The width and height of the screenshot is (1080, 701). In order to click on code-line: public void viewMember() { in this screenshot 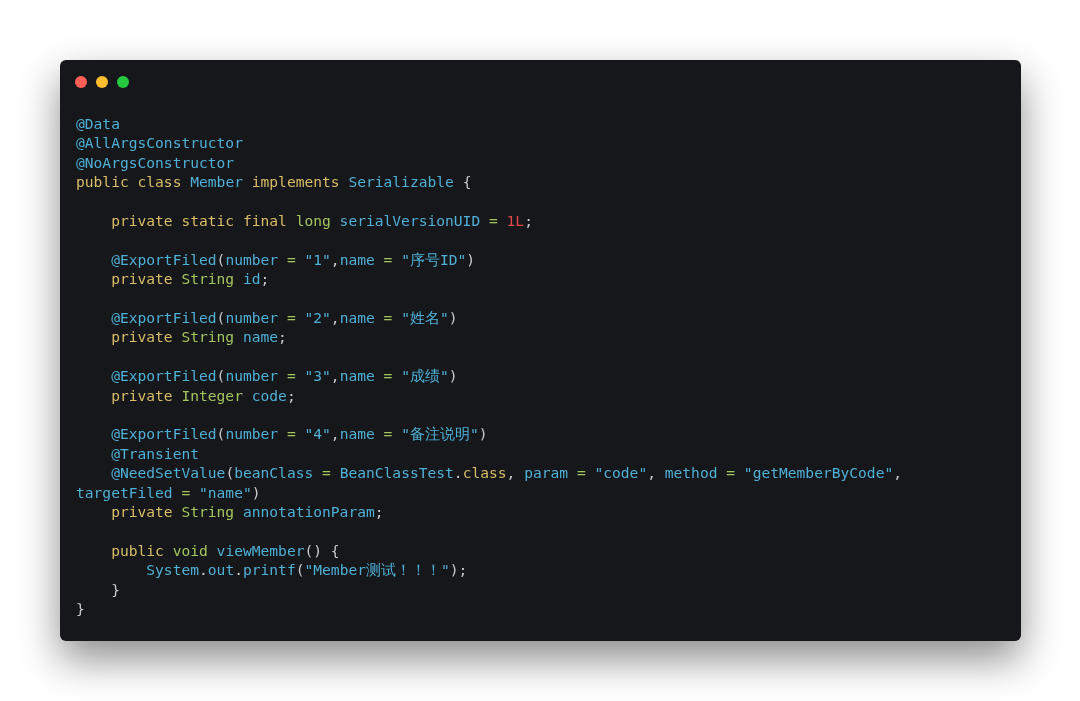, I will do `click(225, 550)`.